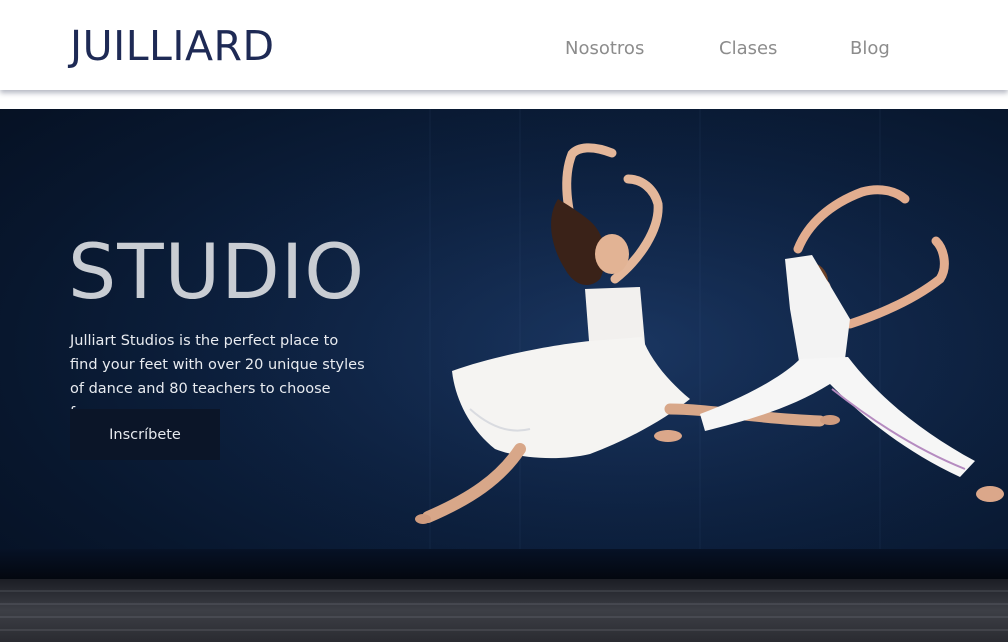  What do you see at coordinates (217, 271) in the screenshot?
I see `hero-title: STUDIO` at bounding box center [217, 271].